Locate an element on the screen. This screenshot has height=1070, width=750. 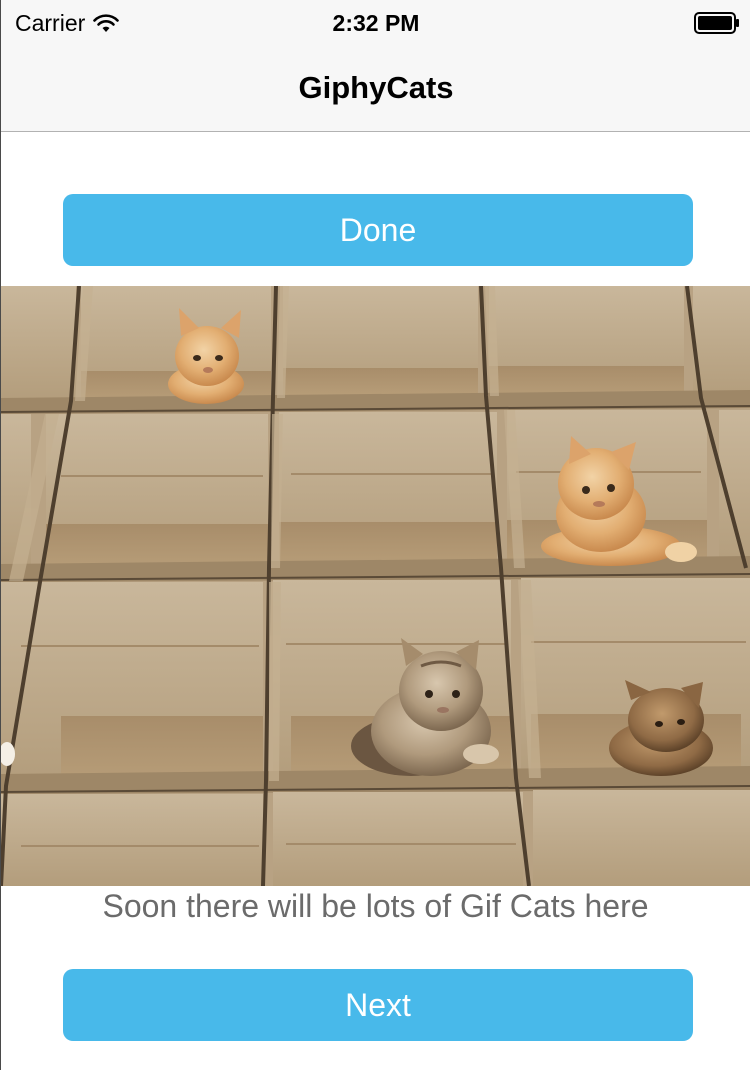
next-button: Next is located at coordinates (378, 1005).